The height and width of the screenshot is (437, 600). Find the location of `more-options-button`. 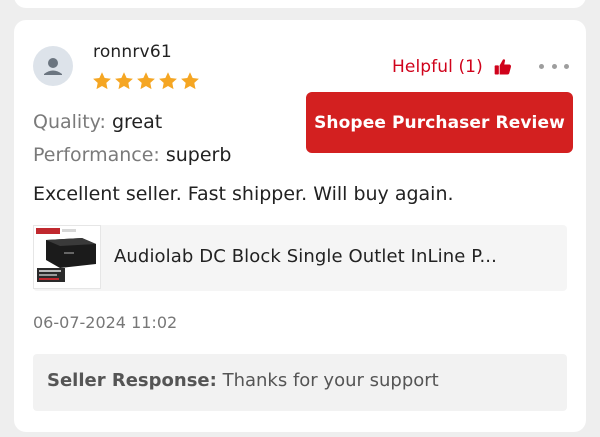

more-options-button is located at coordinates (554, 66).